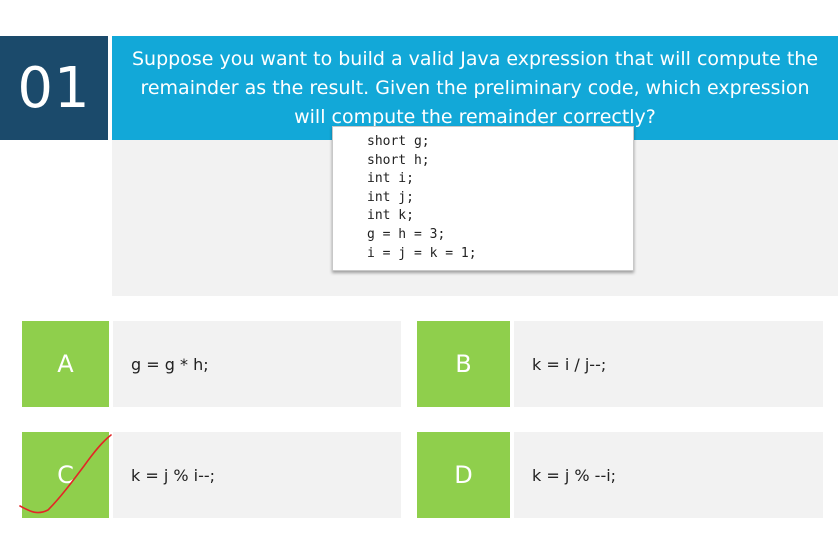 This screenshot has width=838, height=536. Describe the element at coordinates (54, 88) in the screenshot. I see `question-number: 01` at that location.